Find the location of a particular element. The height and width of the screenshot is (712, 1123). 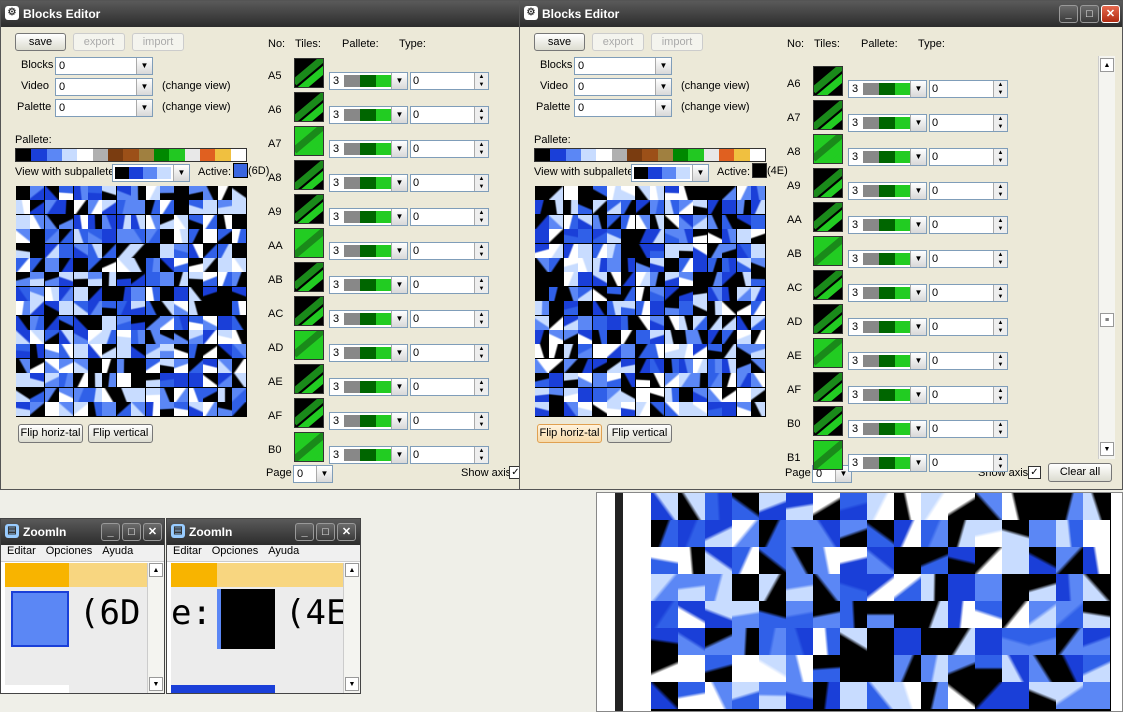

scroll-thumb: ≡ is located at coordinates (1107, 320).